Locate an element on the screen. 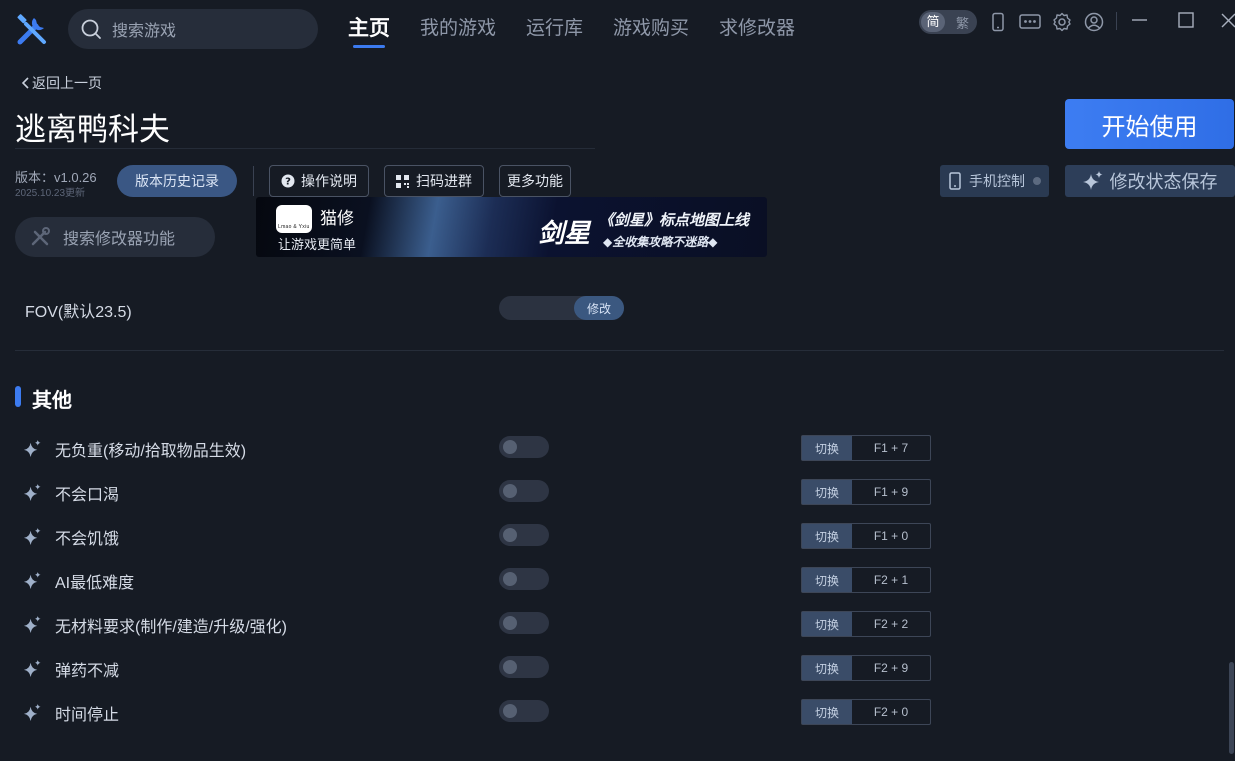 This screenshot has height=761, width=1235. brand-logo: Lmao & Yxiu is located at coordinates (294, 219).